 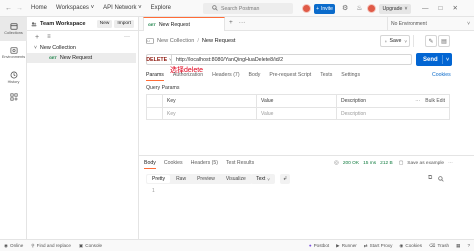 I want to click on rail-item-collections: Collections, so click(x=13, y=29).